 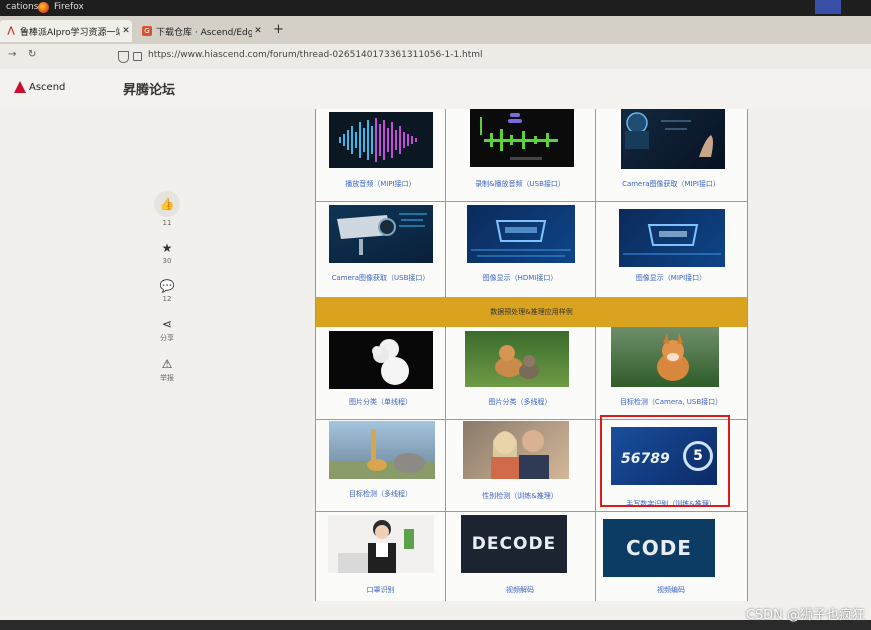 I want to click on encode-thumbnail: CODE, so click(x=659, y=548).